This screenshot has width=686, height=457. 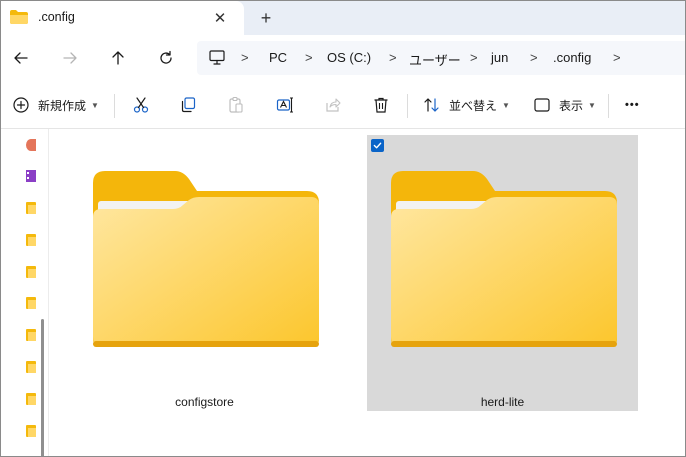 I want to click on delete-button, so click(x=381, y=105).